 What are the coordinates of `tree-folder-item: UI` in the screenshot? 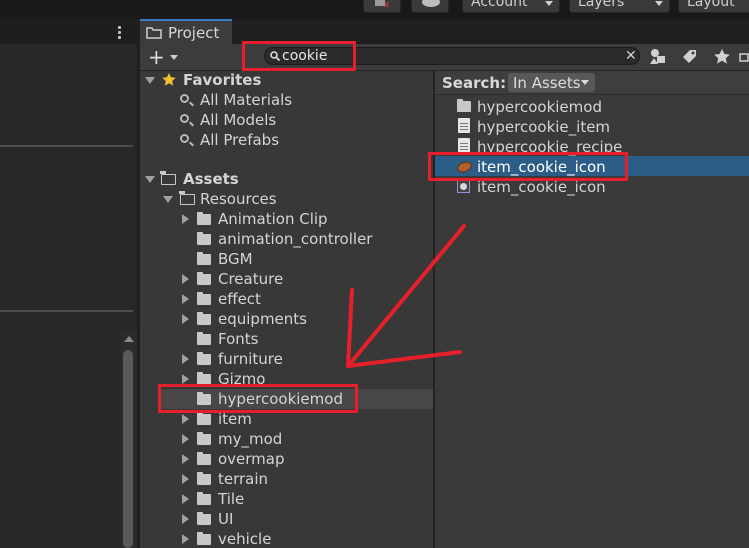 It's located at (225, 519).